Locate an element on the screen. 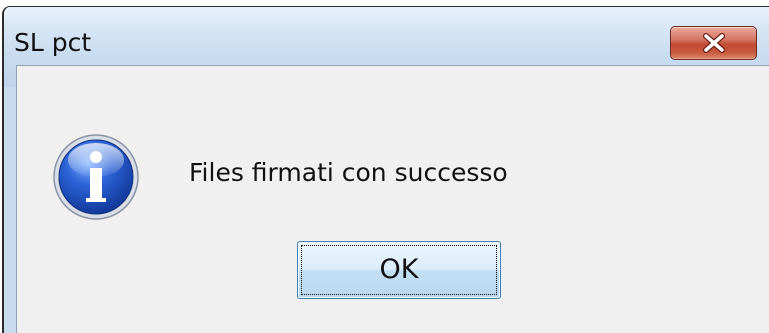 The height and width of the screenshot is (333, 769). close-button is located at coordinates (713, 43).